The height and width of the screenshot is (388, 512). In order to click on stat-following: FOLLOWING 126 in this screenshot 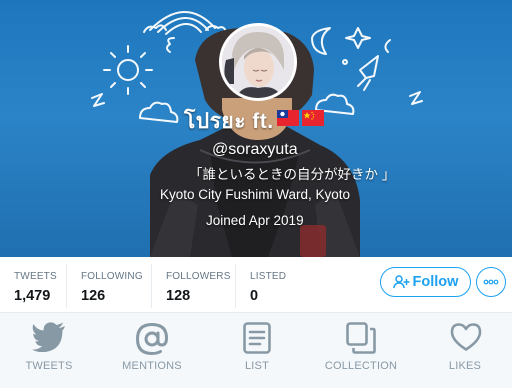, I will do `click(109, 286)`.